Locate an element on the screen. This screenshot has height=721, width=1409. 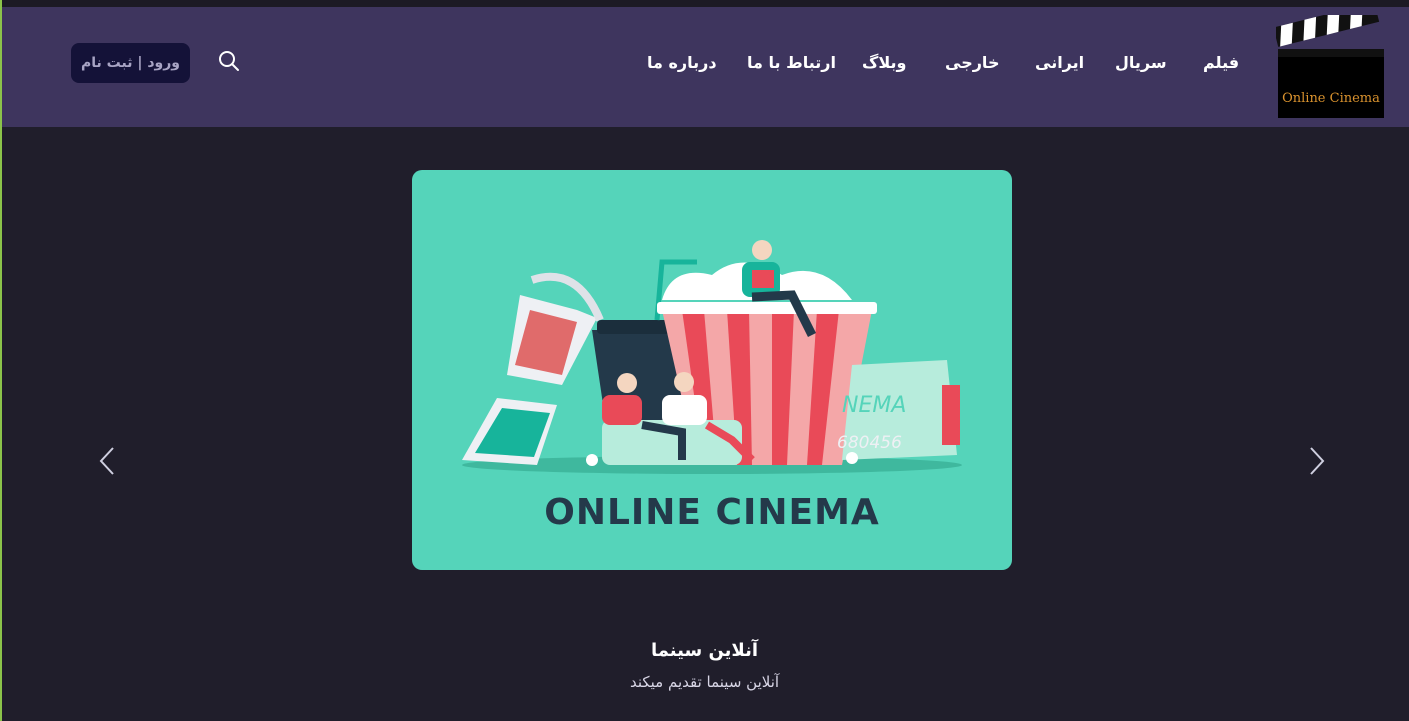
chevron-right-icon is located at coordinates (1317, 461).